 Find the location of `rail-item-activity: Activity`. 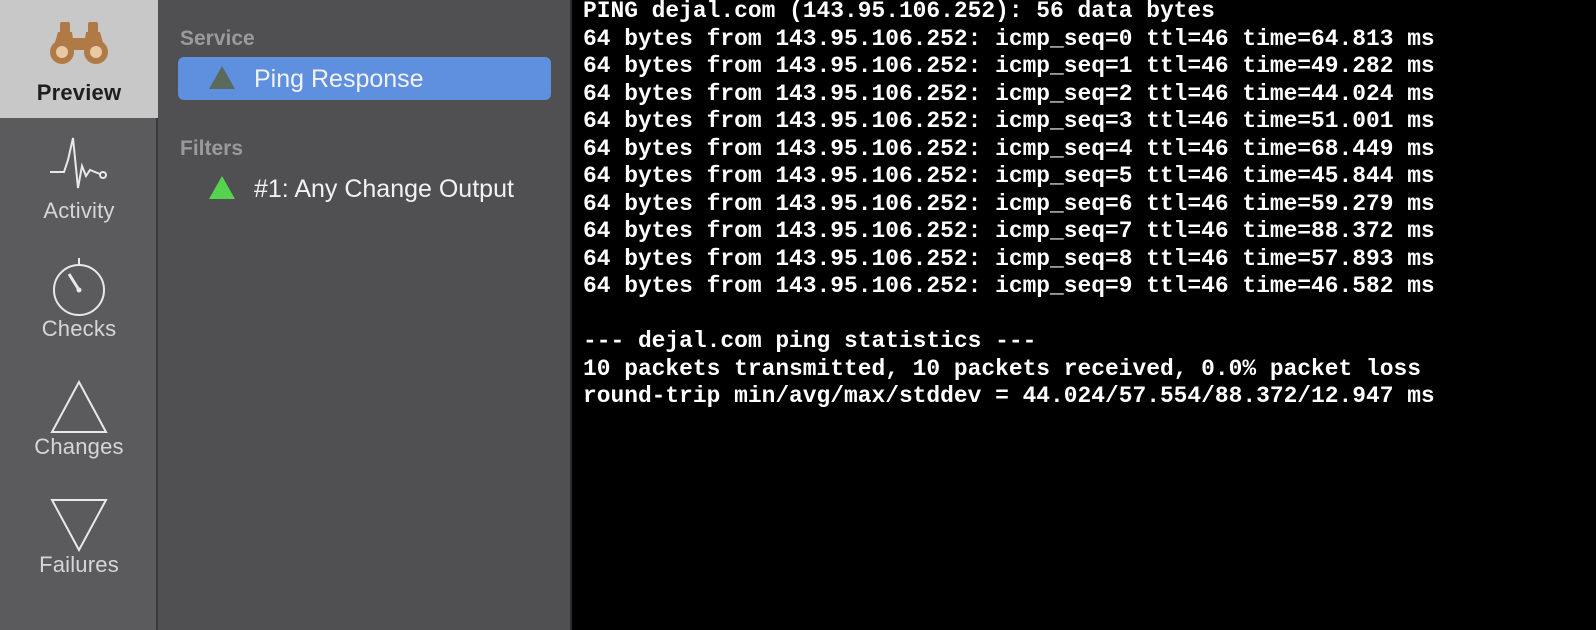

rail-item-activity: Activity is located at coordinates (79, 177).